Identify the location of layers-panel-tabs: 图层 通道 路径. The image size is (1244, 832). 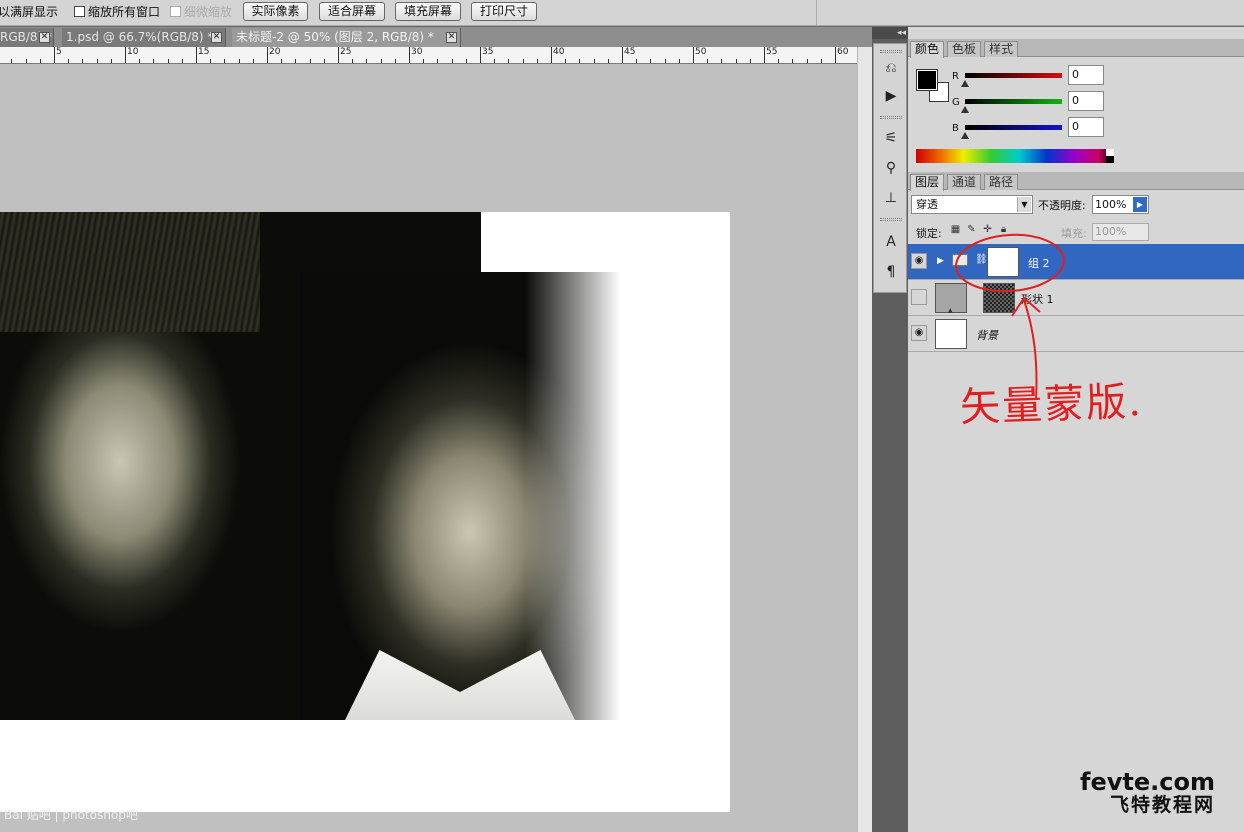
(1076, 181).